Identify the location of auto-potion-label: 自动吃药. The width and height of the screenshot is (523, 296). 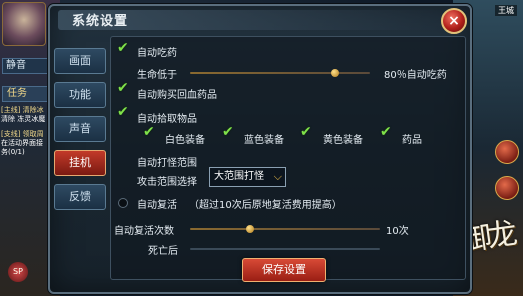
(157, 53).